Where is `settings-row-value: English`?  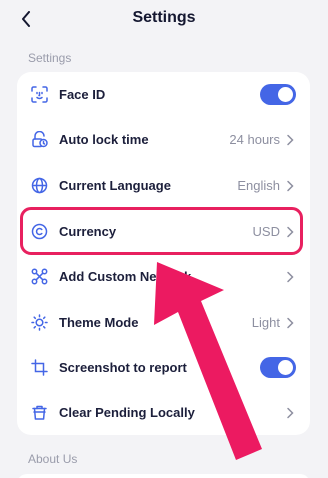 settings-row-value: English is located at coordinates (258, 185).